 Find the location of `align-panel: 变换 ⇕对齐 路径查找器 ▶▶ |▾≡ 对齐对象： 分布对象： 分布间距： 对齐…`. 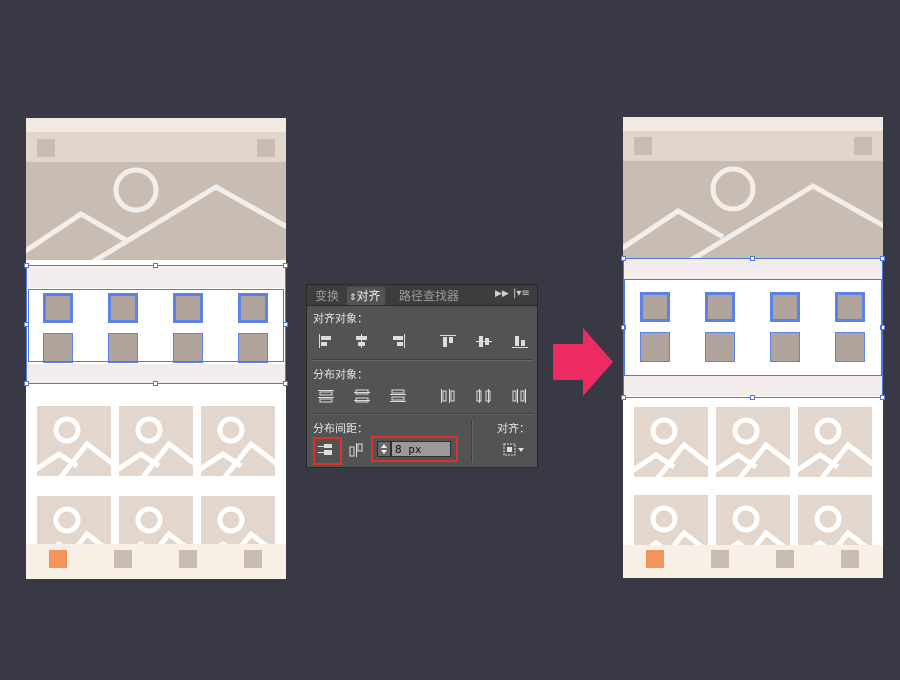

align-panel: 变换 ⇕对齐 路径查找器 ▶▶ |▾≡ 对齐对象： 分布对象： 分布间距： 对齐… is located at coordinates (422, 376).